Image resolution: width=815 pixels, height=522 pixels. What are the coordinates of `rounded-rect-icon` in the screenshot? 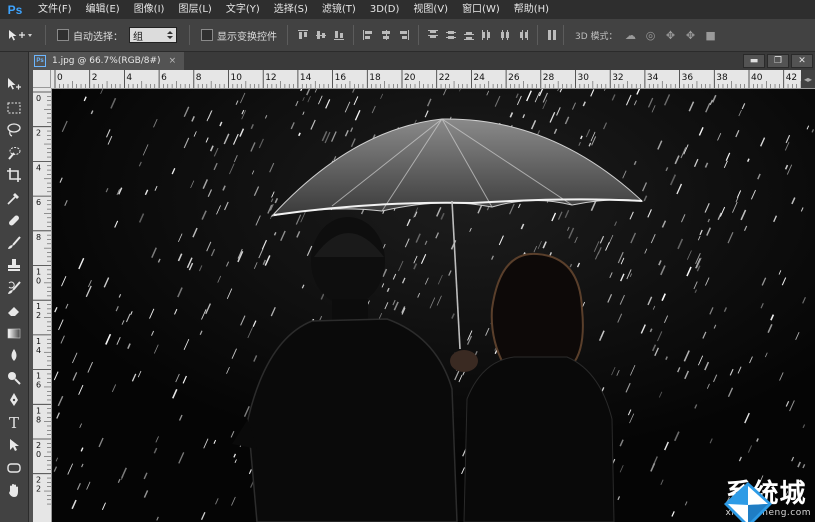 It's located at (14, 468).